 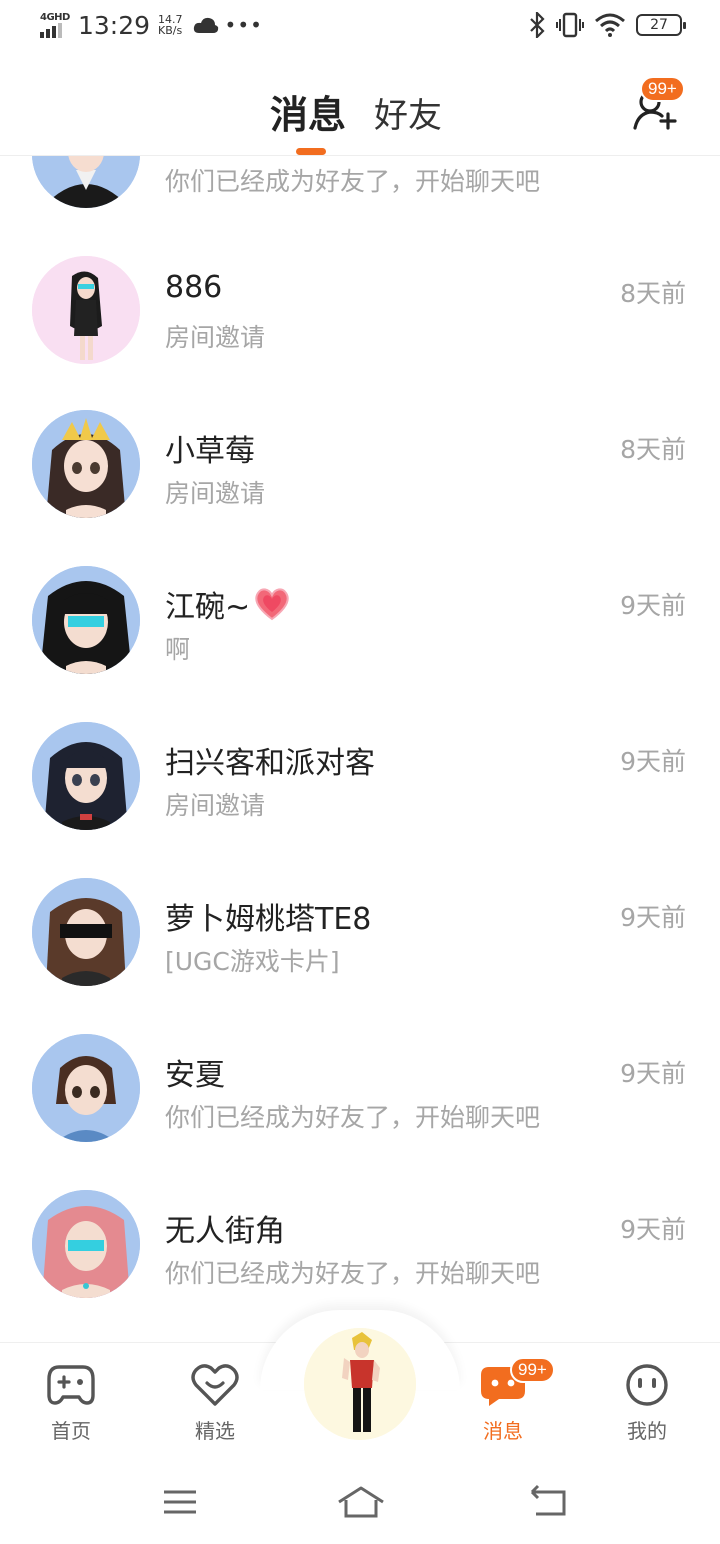 What do you see at coordinates (215, 1431) in the screenshot?
I see `nav-featured-label: 精选` at bounding box center [215, 1431].